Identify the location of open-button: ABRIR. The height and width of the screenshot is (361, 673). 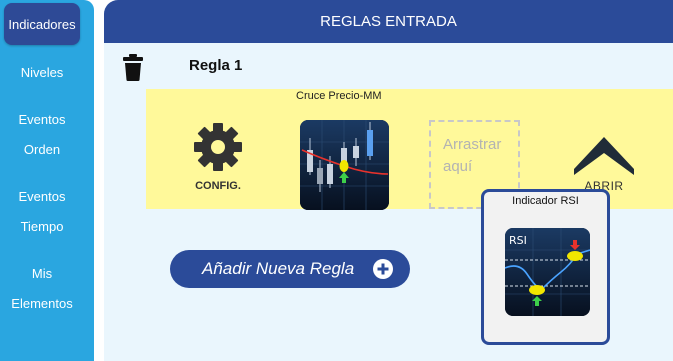
(604, 163).